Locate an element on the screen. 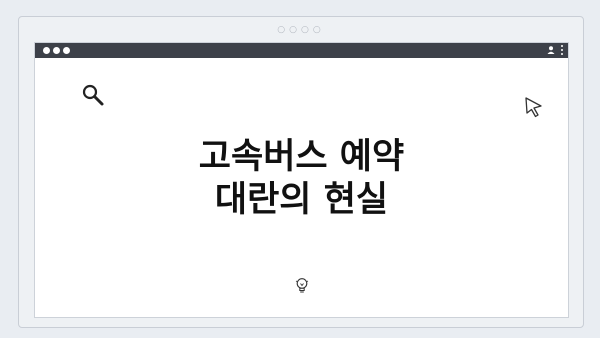 The height and width of the screenshot is (338, 600). lightbulb-icon is located at coordinates (302, 285).